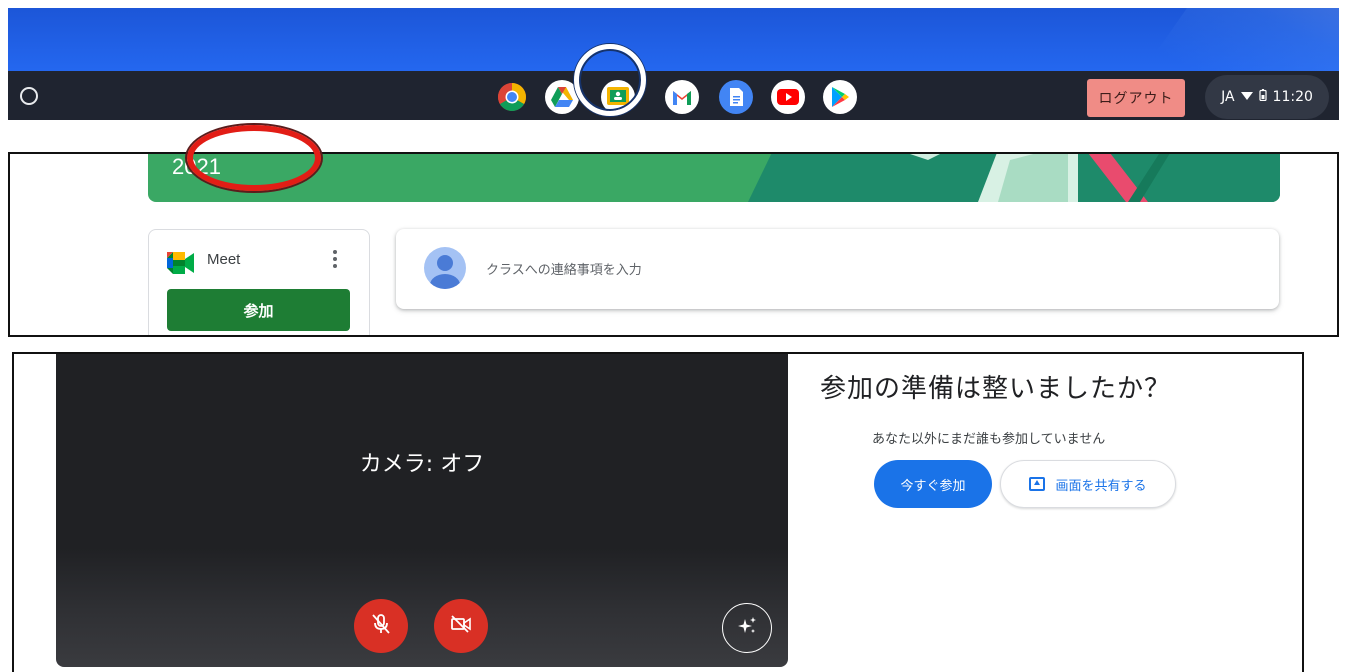  I want to click on join-highlight-ellipse, so click(254, 158).